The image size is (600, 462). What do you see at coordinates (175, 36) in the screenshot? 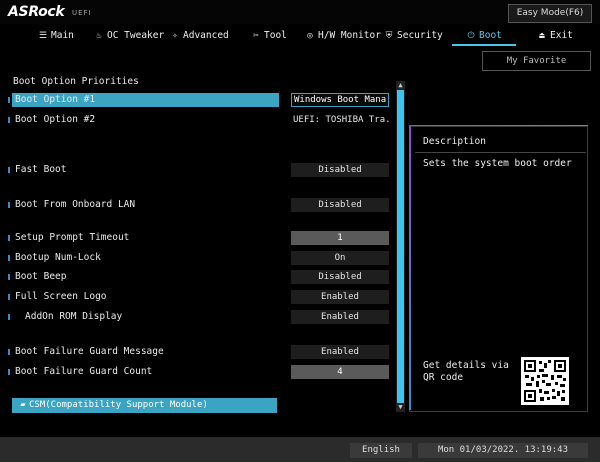
I see `star-icon: ✧` at bounding box center [175, 36].